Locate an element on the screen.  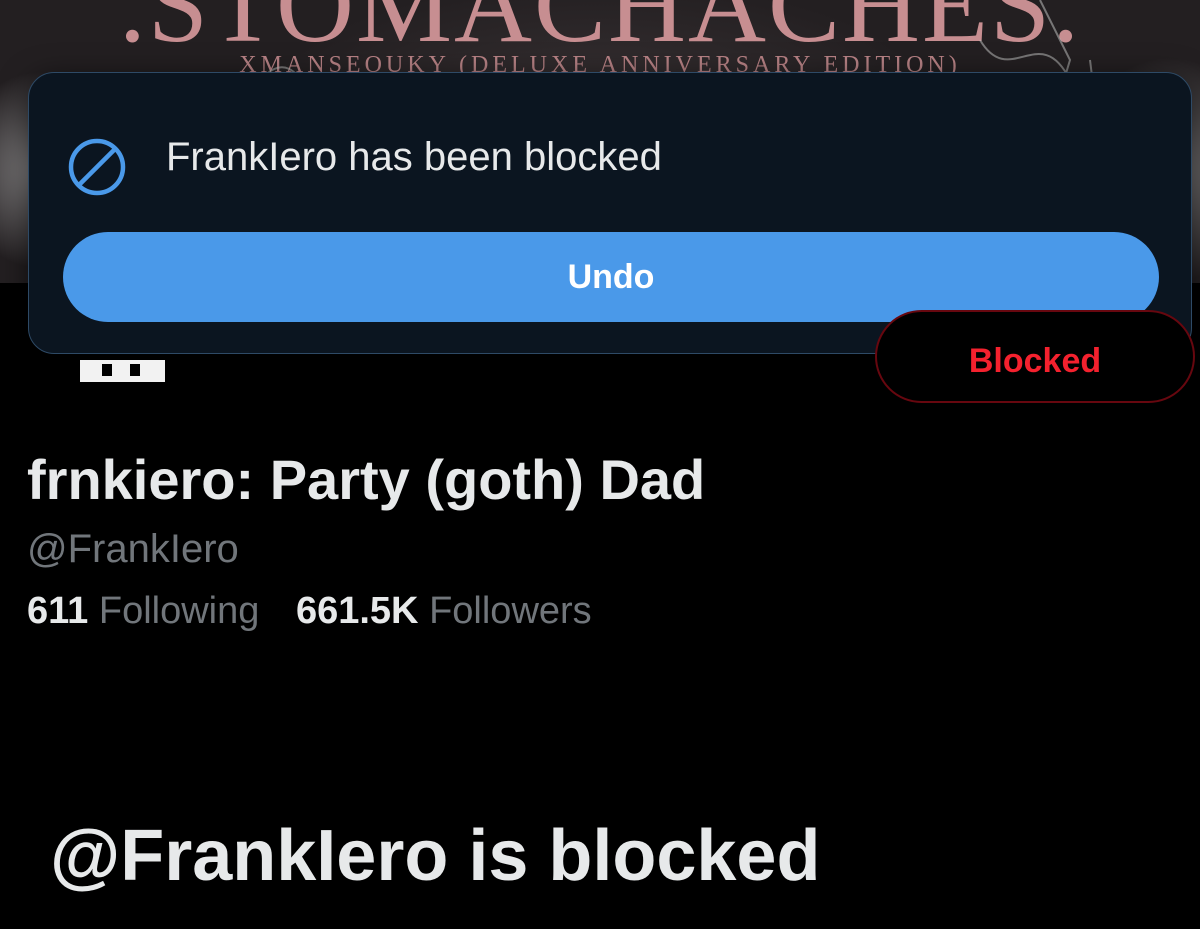
avatar is located at coordinates (120, 350).